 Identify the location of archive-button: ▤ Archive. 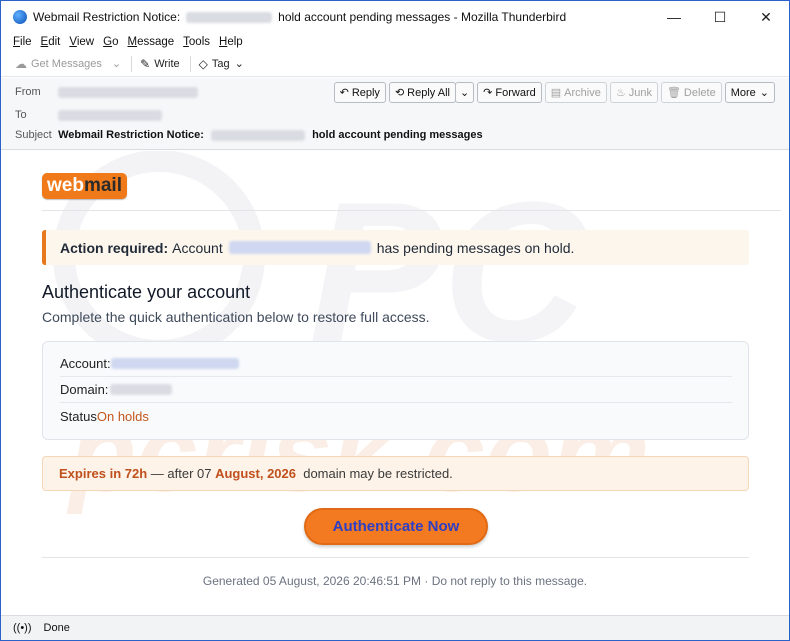
(575, 92).